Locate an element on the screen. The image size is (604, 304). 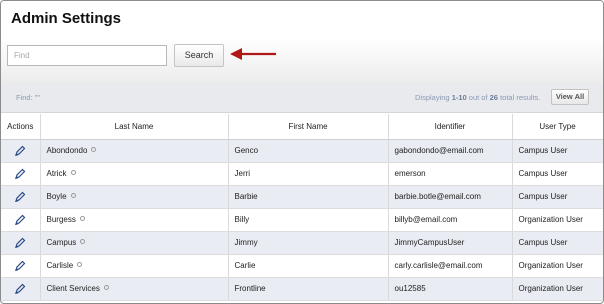
last-name-cell: Abondondo is located at coordinates (134, 151).